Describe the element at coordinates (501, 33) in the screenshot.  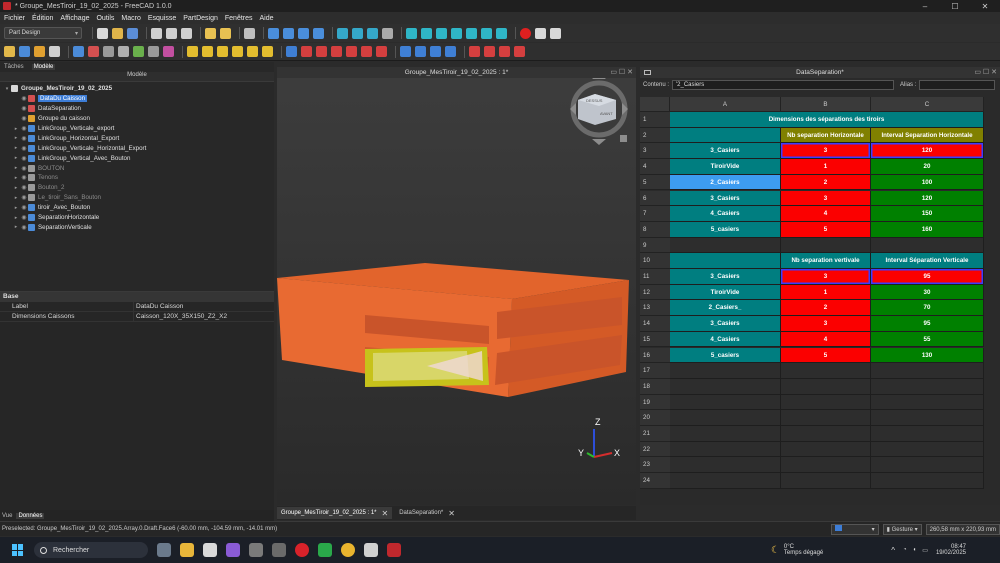
I see `rotate-view-icon` at that location.